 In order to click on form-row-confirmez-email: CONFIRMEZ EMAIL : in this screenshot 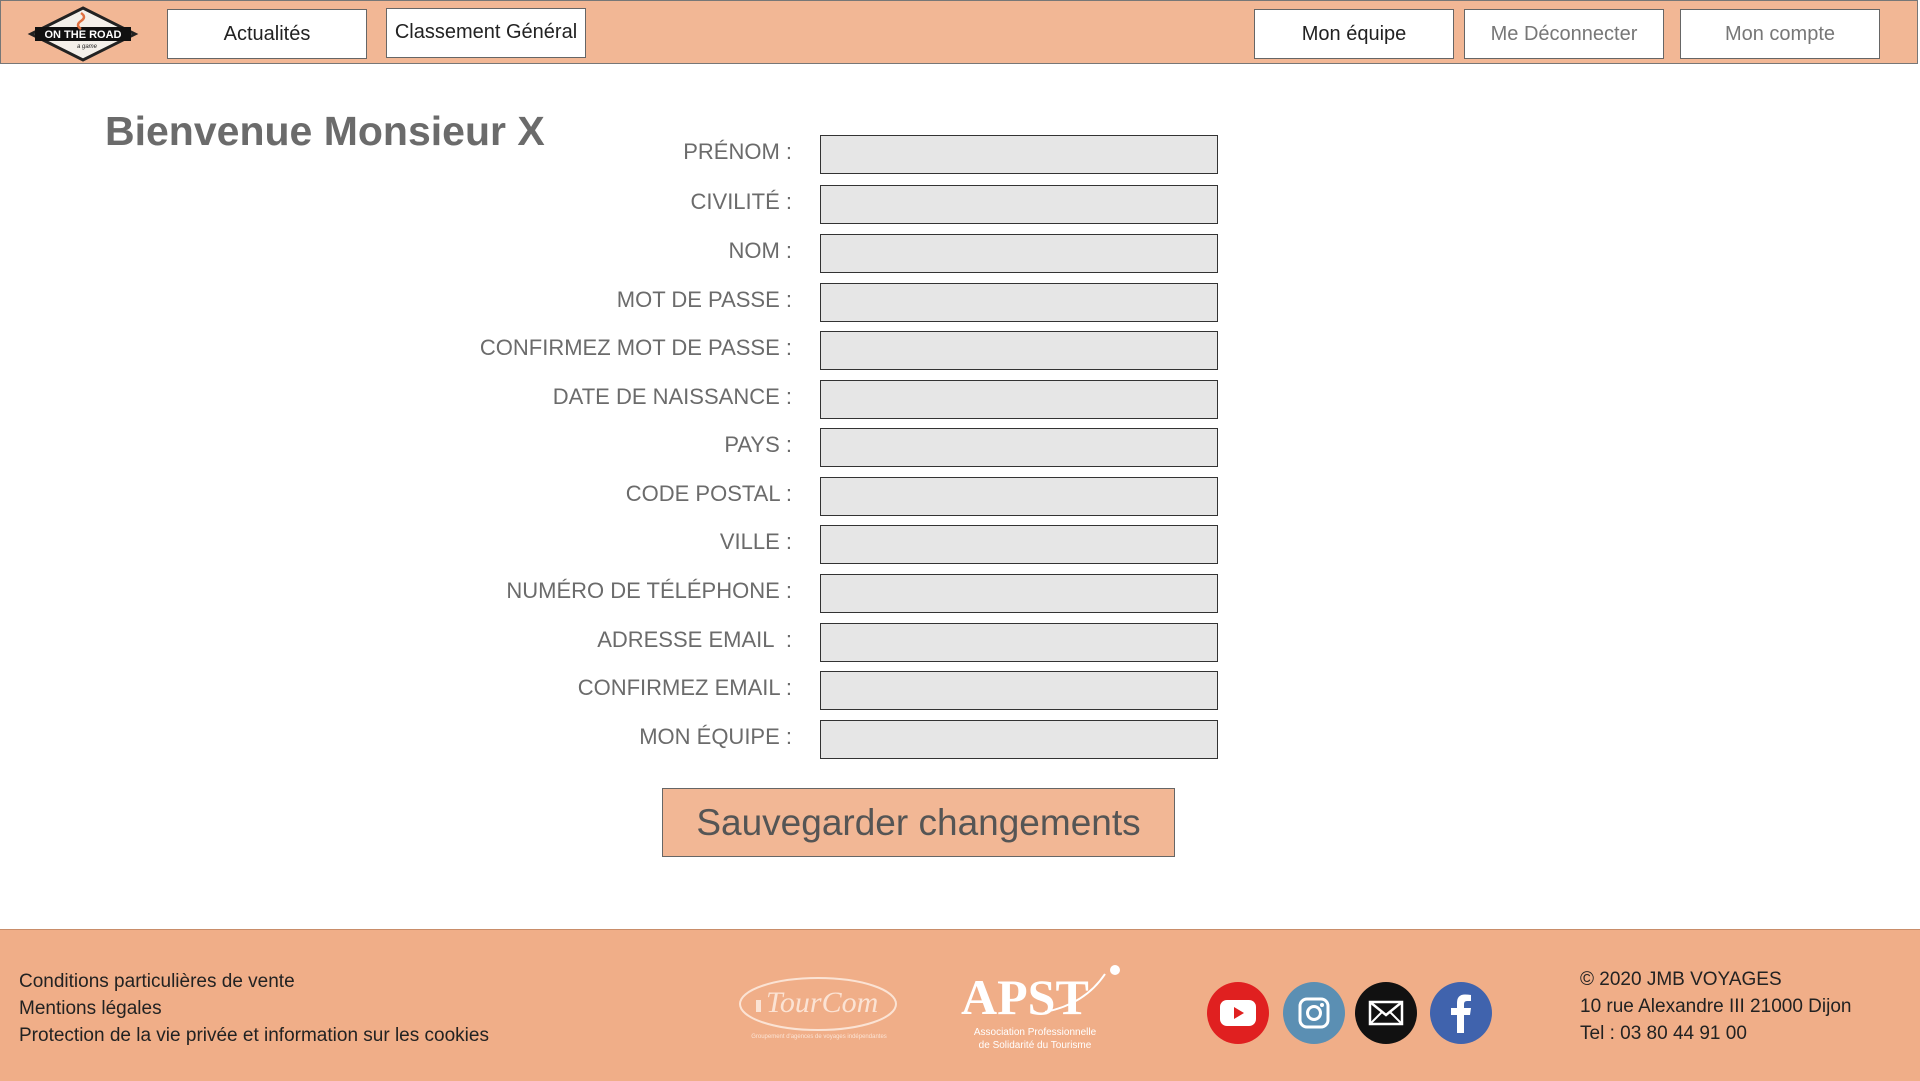, I will do `click(610, 691)`.